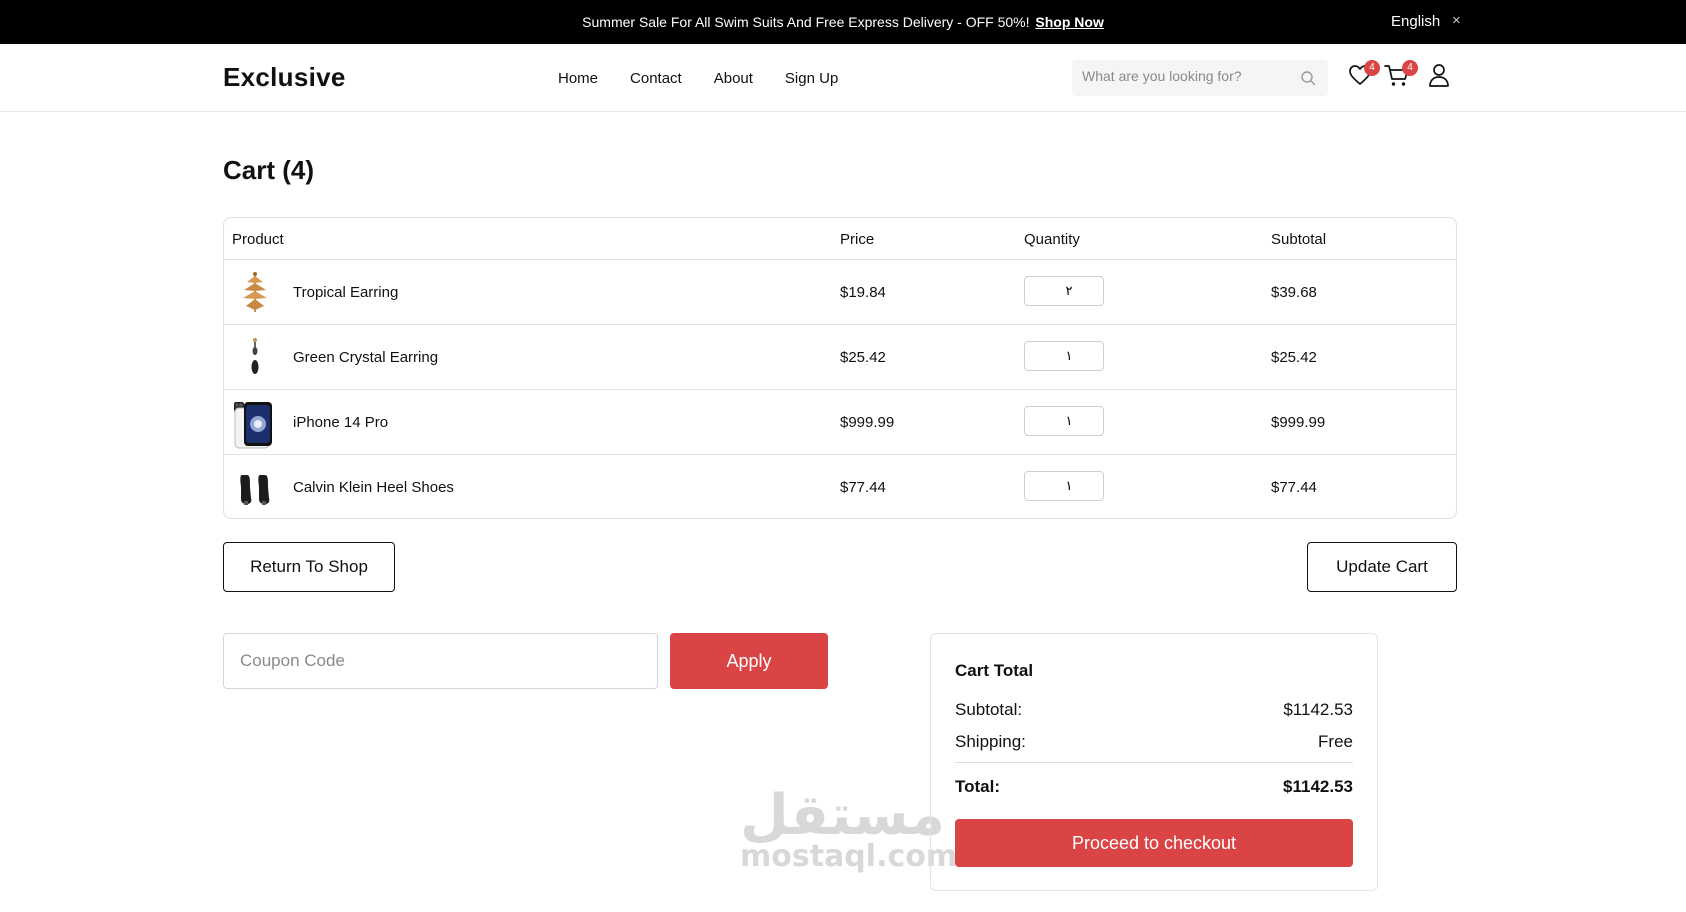 The height and width of the screenshot is (912, 1686). What do you see at coordinates (345, 292) in the screenshot?
I see `product-name: Tropical Earring` at bounding box center [345, 292].